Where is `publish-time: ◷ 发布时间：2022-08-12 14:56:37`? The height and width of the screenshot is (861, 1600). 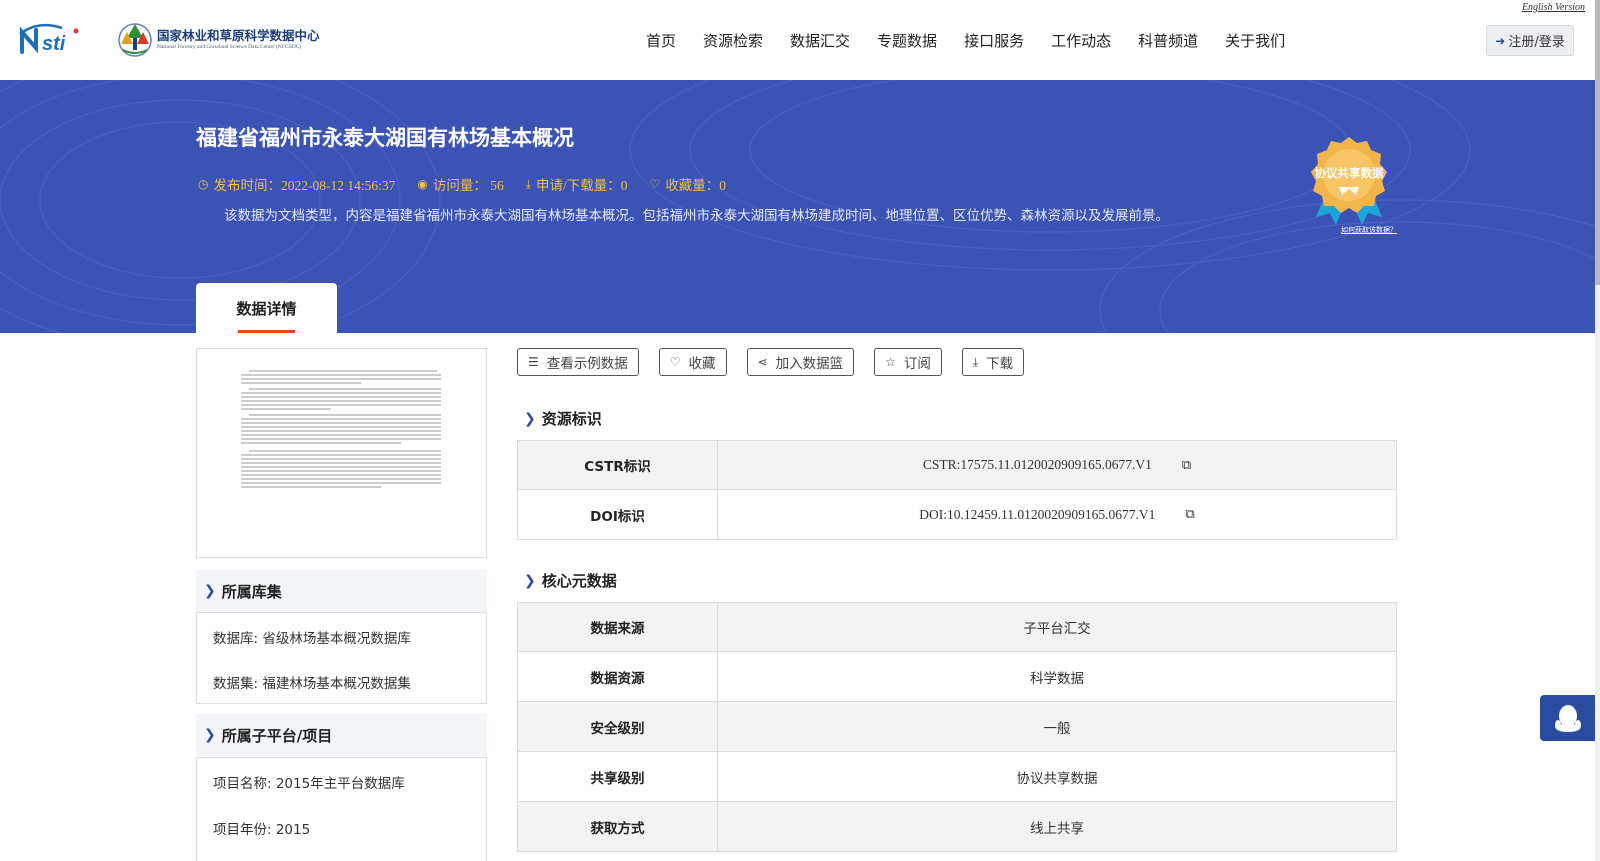
publish-time: ◷ 发布时间：2022-08-12 14:56:37 is located at coordinates (296, 184).